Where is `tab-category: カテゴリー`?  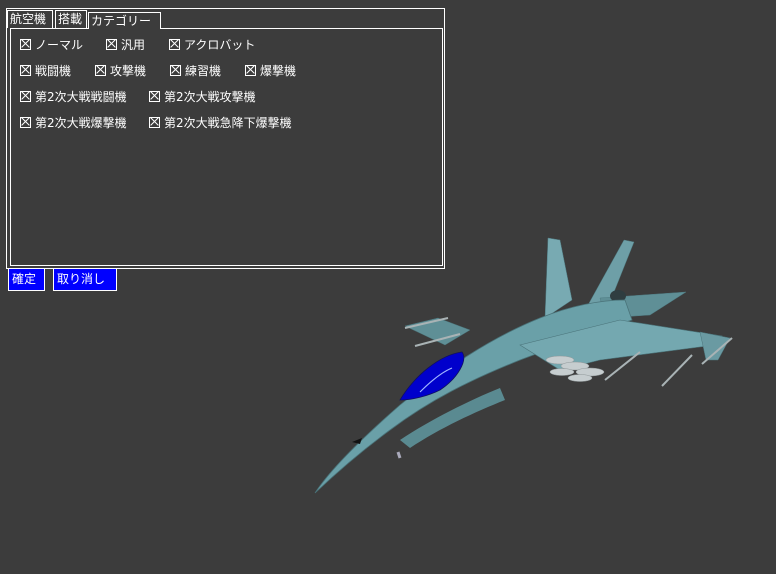
tab-category: カテゴリー is located at coordinates (124, 20).